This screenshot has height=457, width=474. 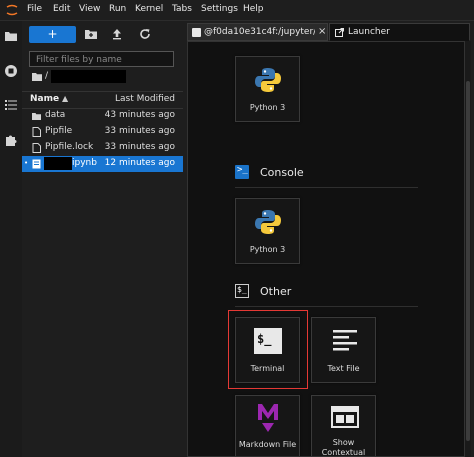 I want to click on table-of-contents-icon, so click(x=11, y=105).